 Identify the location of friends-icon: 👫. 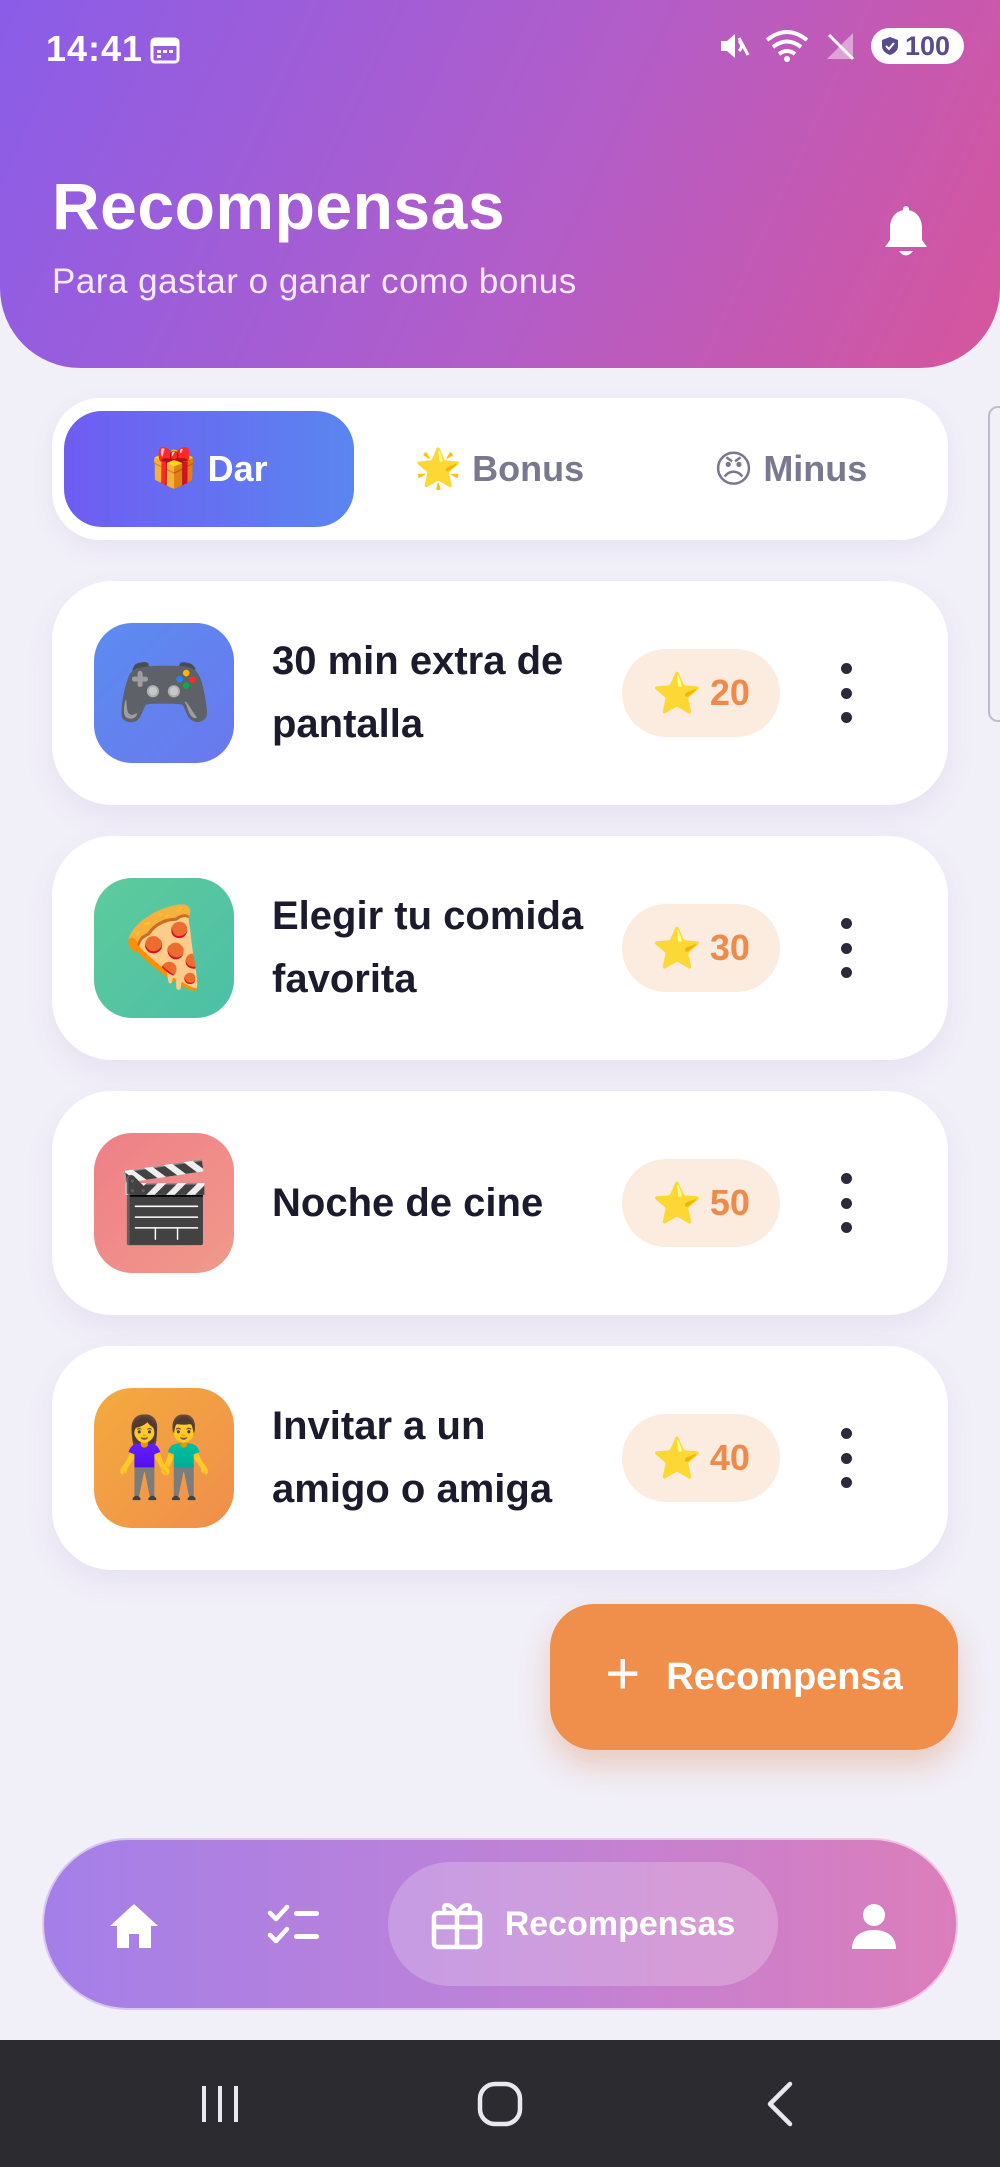
(164, 1457).